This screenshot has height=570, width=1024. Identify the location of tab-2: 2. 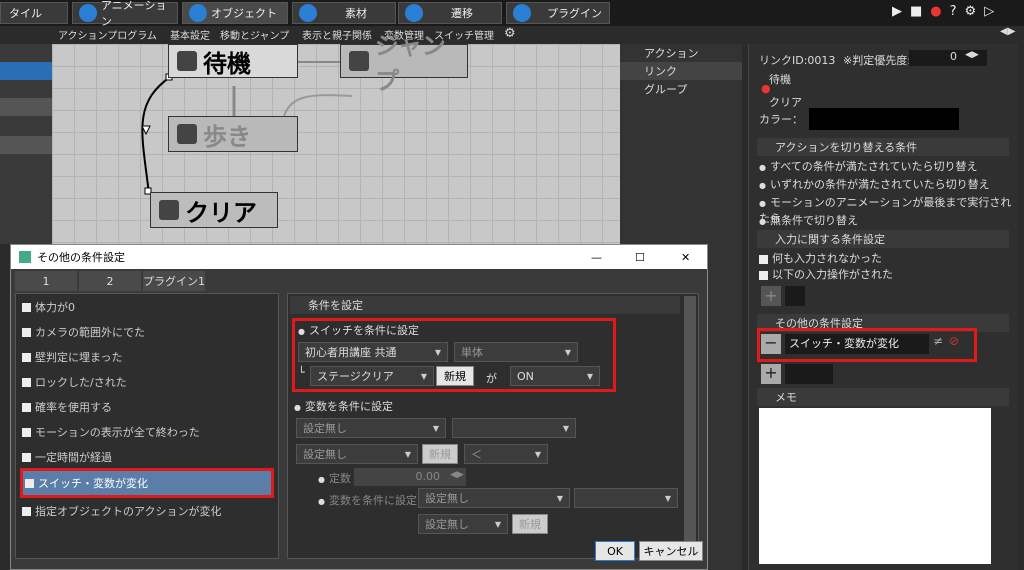
(110, 281).